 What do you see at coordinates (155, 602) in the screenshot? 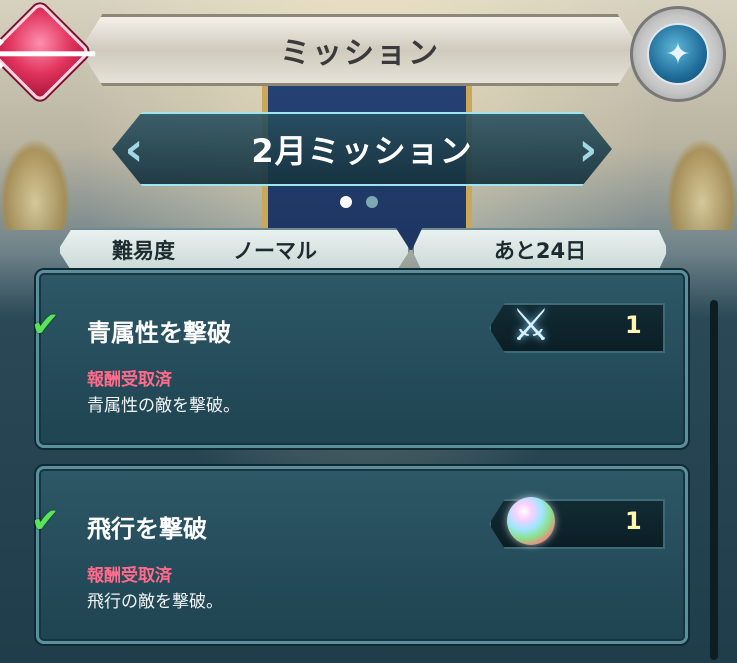
I see `mission-description: 飛行の敵を撃破。` at bounding box center [155, 602].